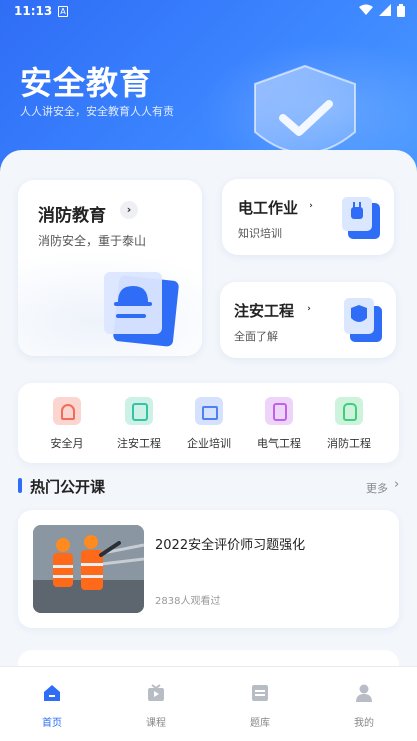 The width and height of the screenshot is (417, 741). What do you see at coordinates (208, 12) in the screenshot?
I see `status-bar: 11:13 A` at bounding box center [208, 12].